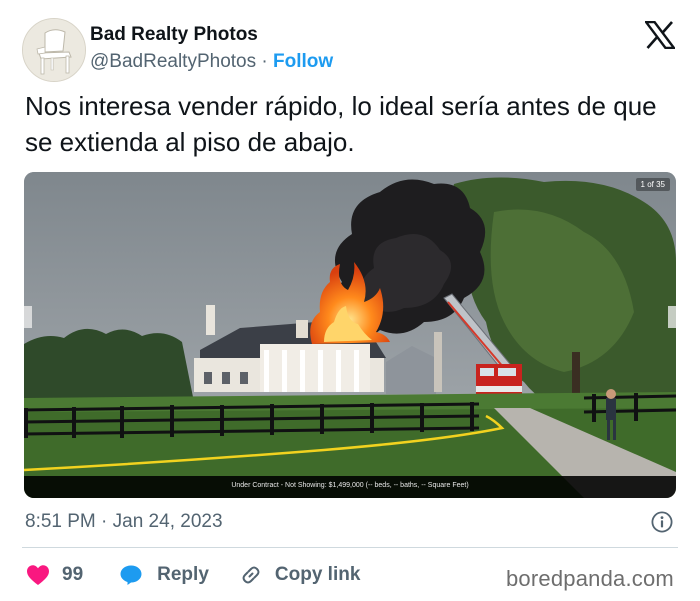 The width and height of the screenshot is (700, 601). I want to click on handle-row: @BadRealtyPhotos · Follow, so click(211, 62).